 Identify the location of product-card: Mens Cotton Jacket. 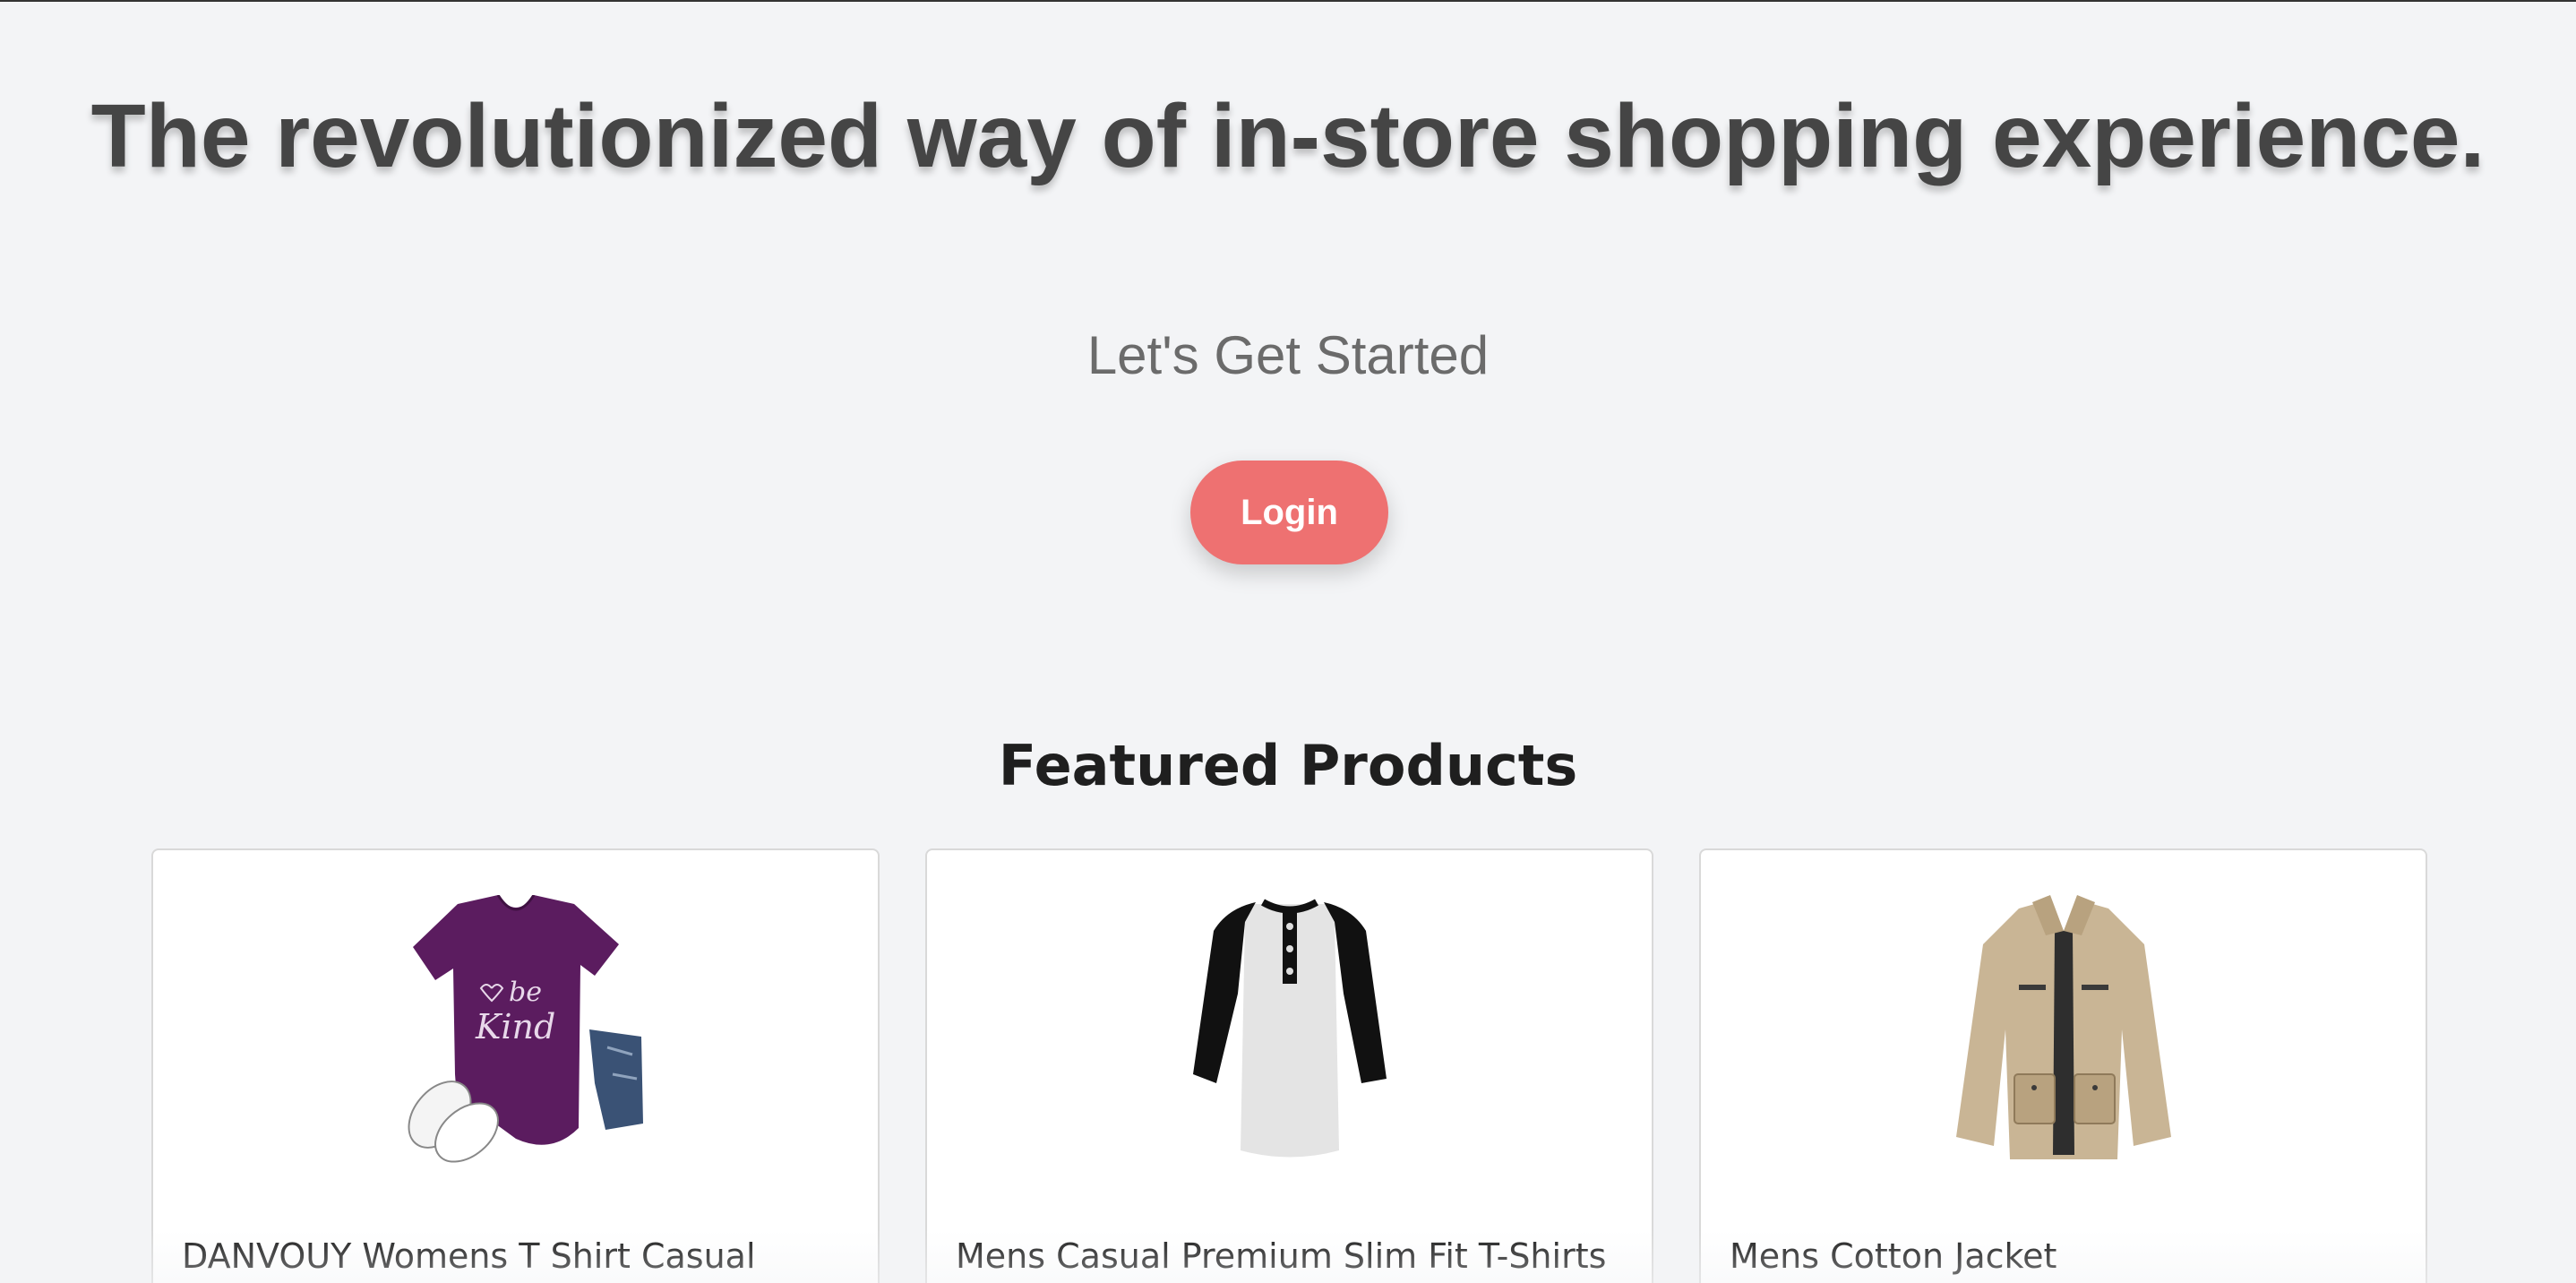
(2063, 1065).